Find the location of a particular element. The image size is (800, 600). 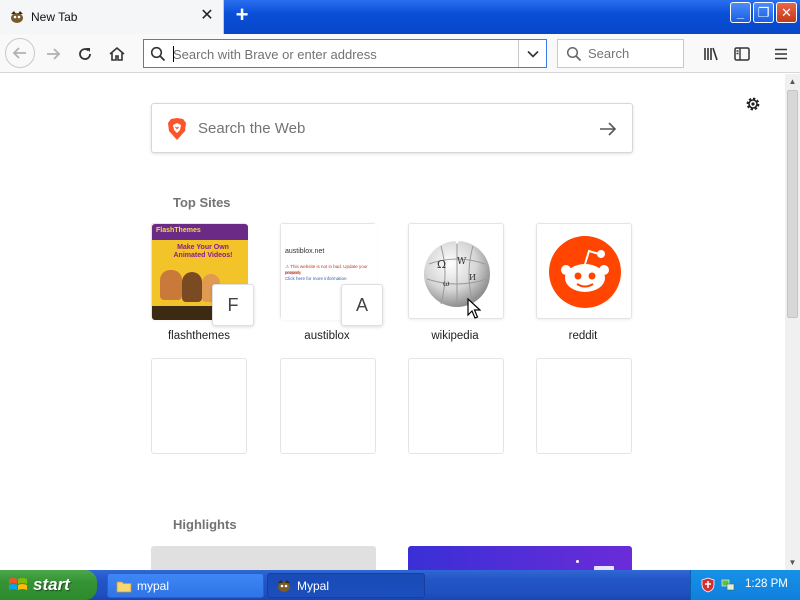

taskbar-item-mypal-folder: mypal is located at coordinates (185, 585).